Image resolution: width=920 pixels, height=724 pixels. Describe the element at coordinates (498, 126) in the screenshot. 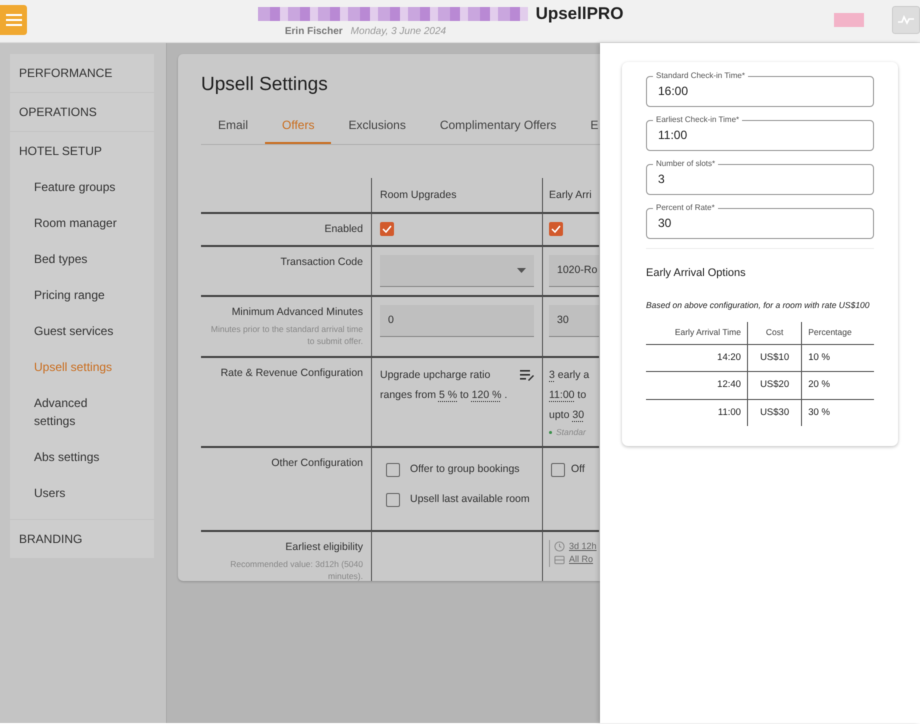

I see `tab: Complimentary Offers` at that location.